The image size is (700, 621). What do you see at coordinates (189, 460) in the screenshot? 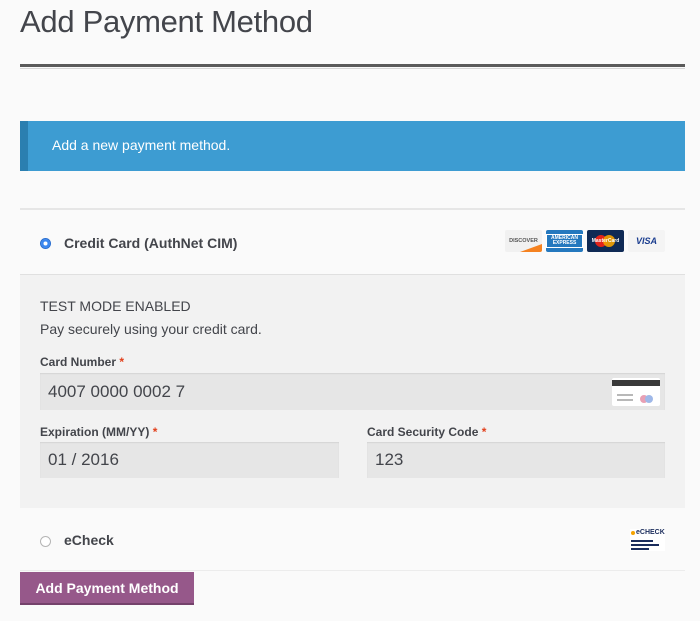
I see `expiration-input` at bounding box center [189, 460].